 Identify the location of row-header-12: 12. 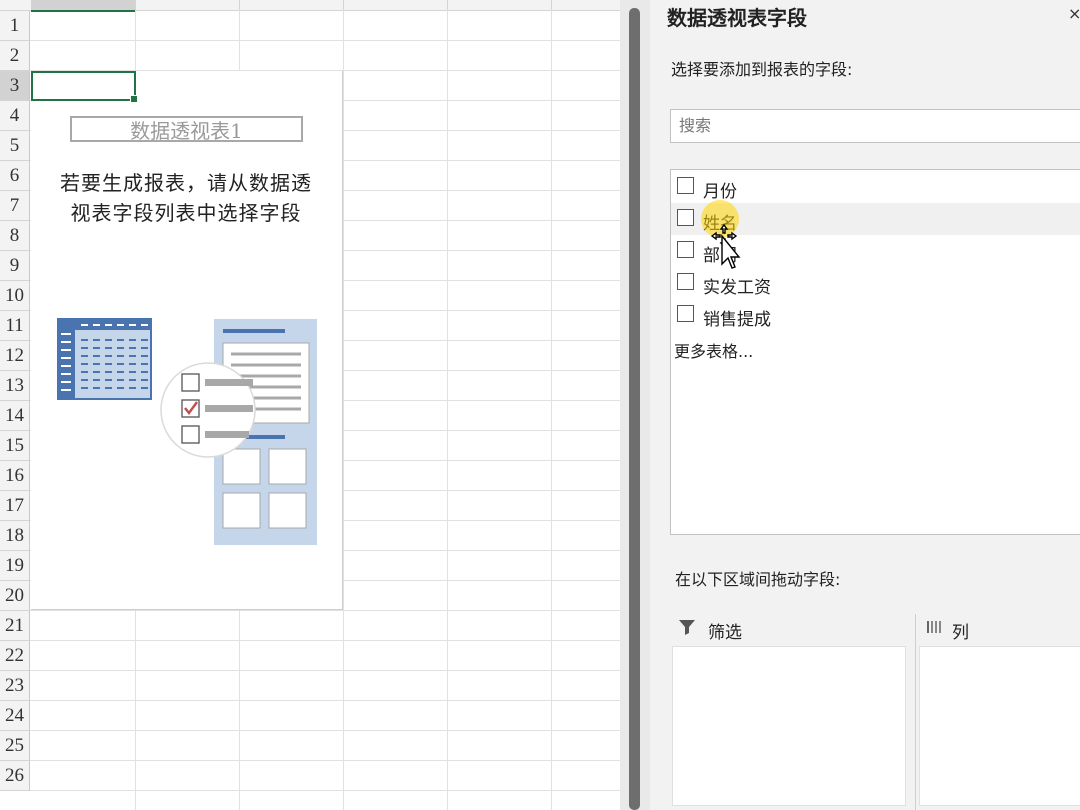
(15, 356).